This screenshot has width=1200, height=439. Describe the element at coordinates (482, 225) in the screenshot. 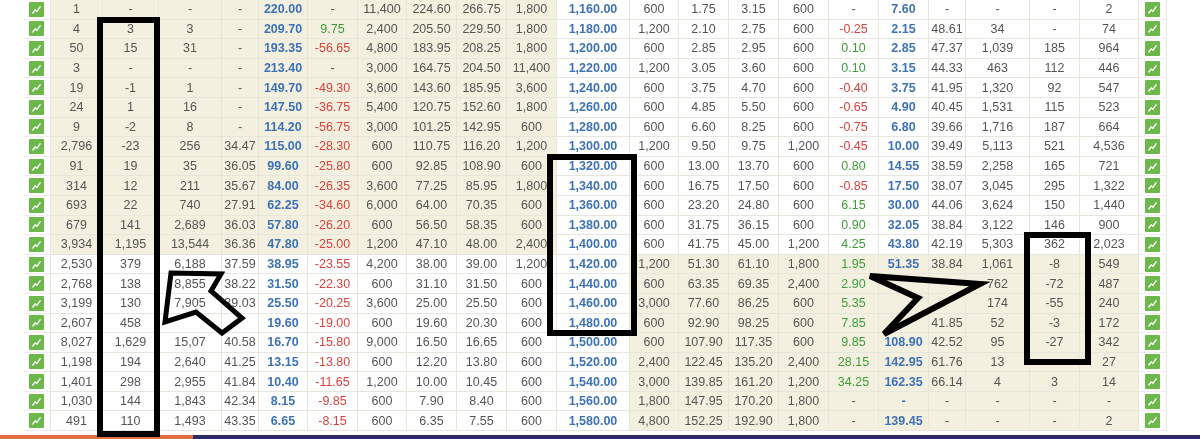

I see `table-cell: 58.35` at that location.